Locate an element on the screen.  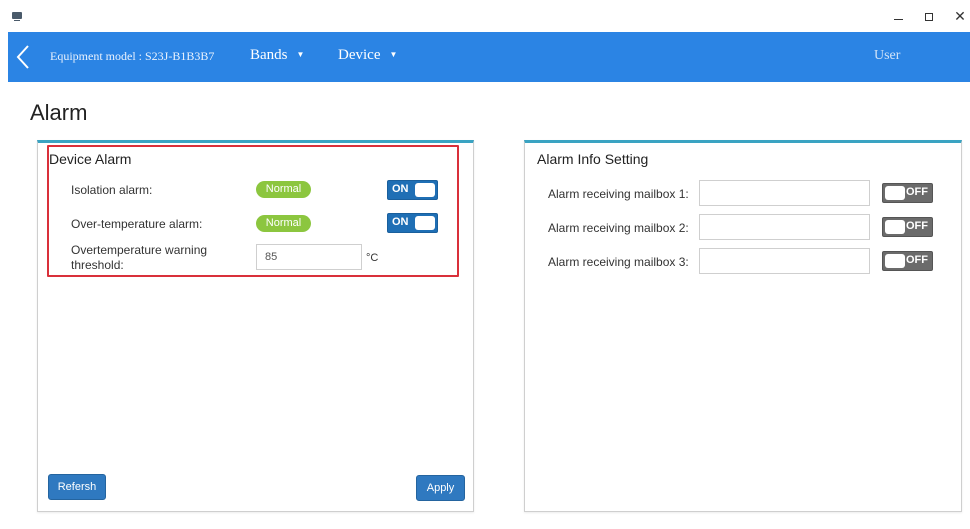
page-title: Alarm is located at coordinates (59, 112).